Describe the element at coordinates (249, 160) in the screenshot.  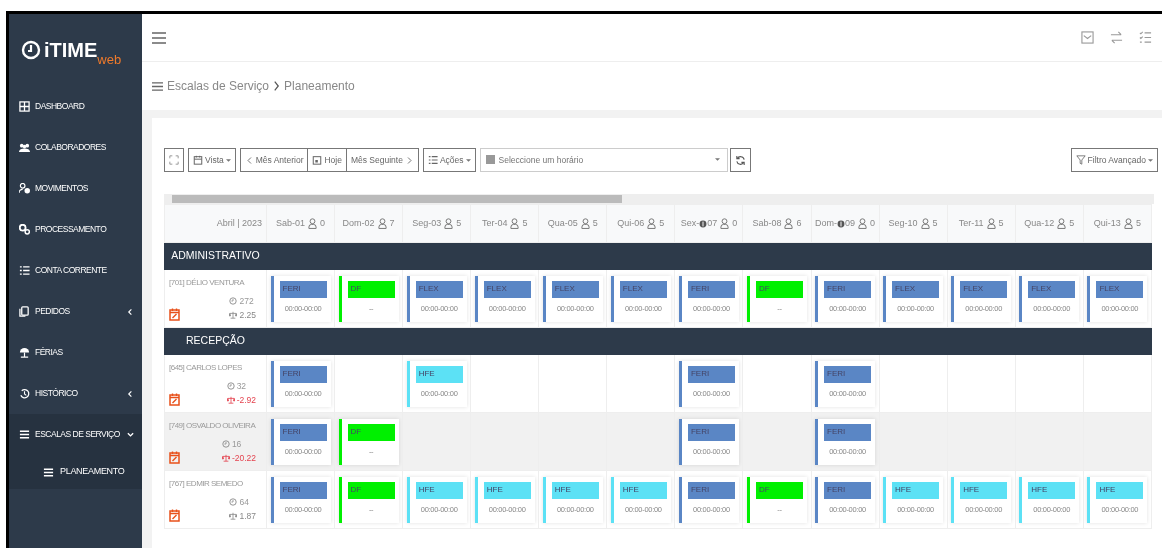
I see `chevron-left-icon` at that location.